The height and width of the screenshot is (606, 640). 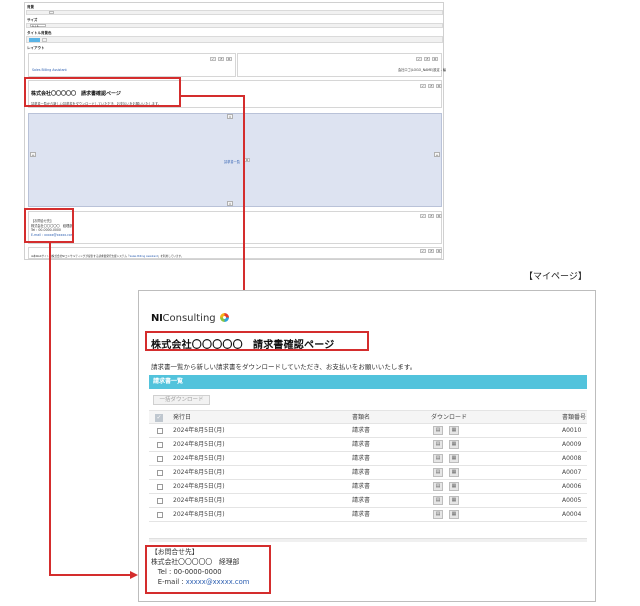 I want to click on header-right-panel: ✓ ↺ ⚙ 会社ロゴ(LOGO_NAME)設定 - 編, so click(x=341, y=65).